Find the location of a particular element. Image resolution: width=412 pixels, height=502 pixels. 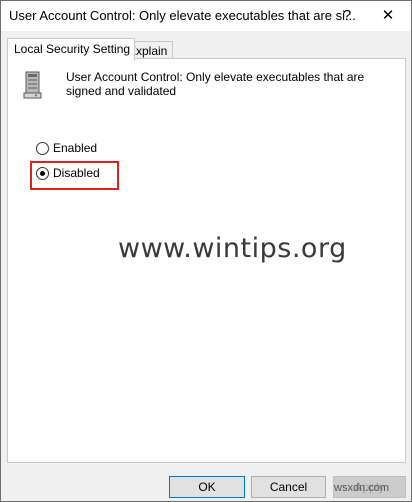

highlight-box is located at coordinates (74, 175).